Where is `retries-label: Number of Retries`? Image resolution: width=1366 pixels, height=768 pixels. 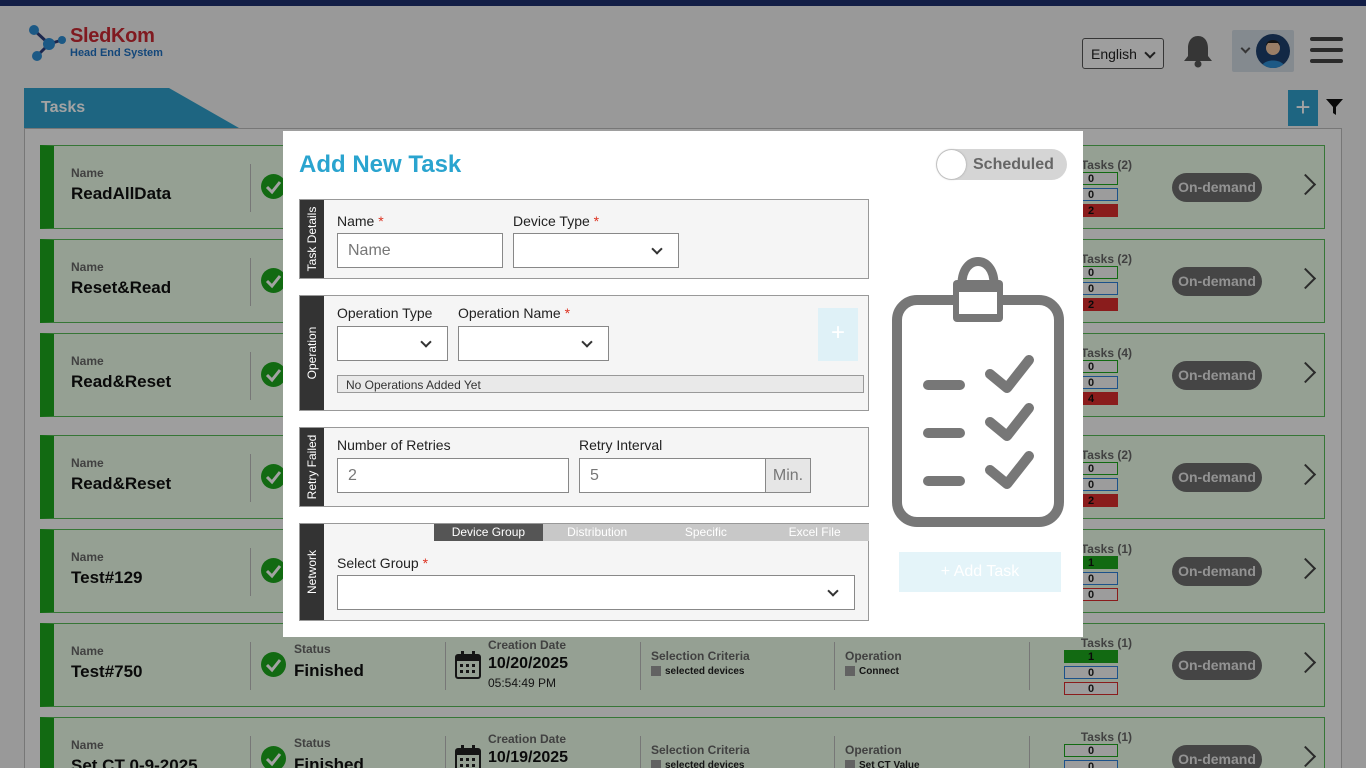 retries-label: Number of Retries is located at coordinates (394, 445).